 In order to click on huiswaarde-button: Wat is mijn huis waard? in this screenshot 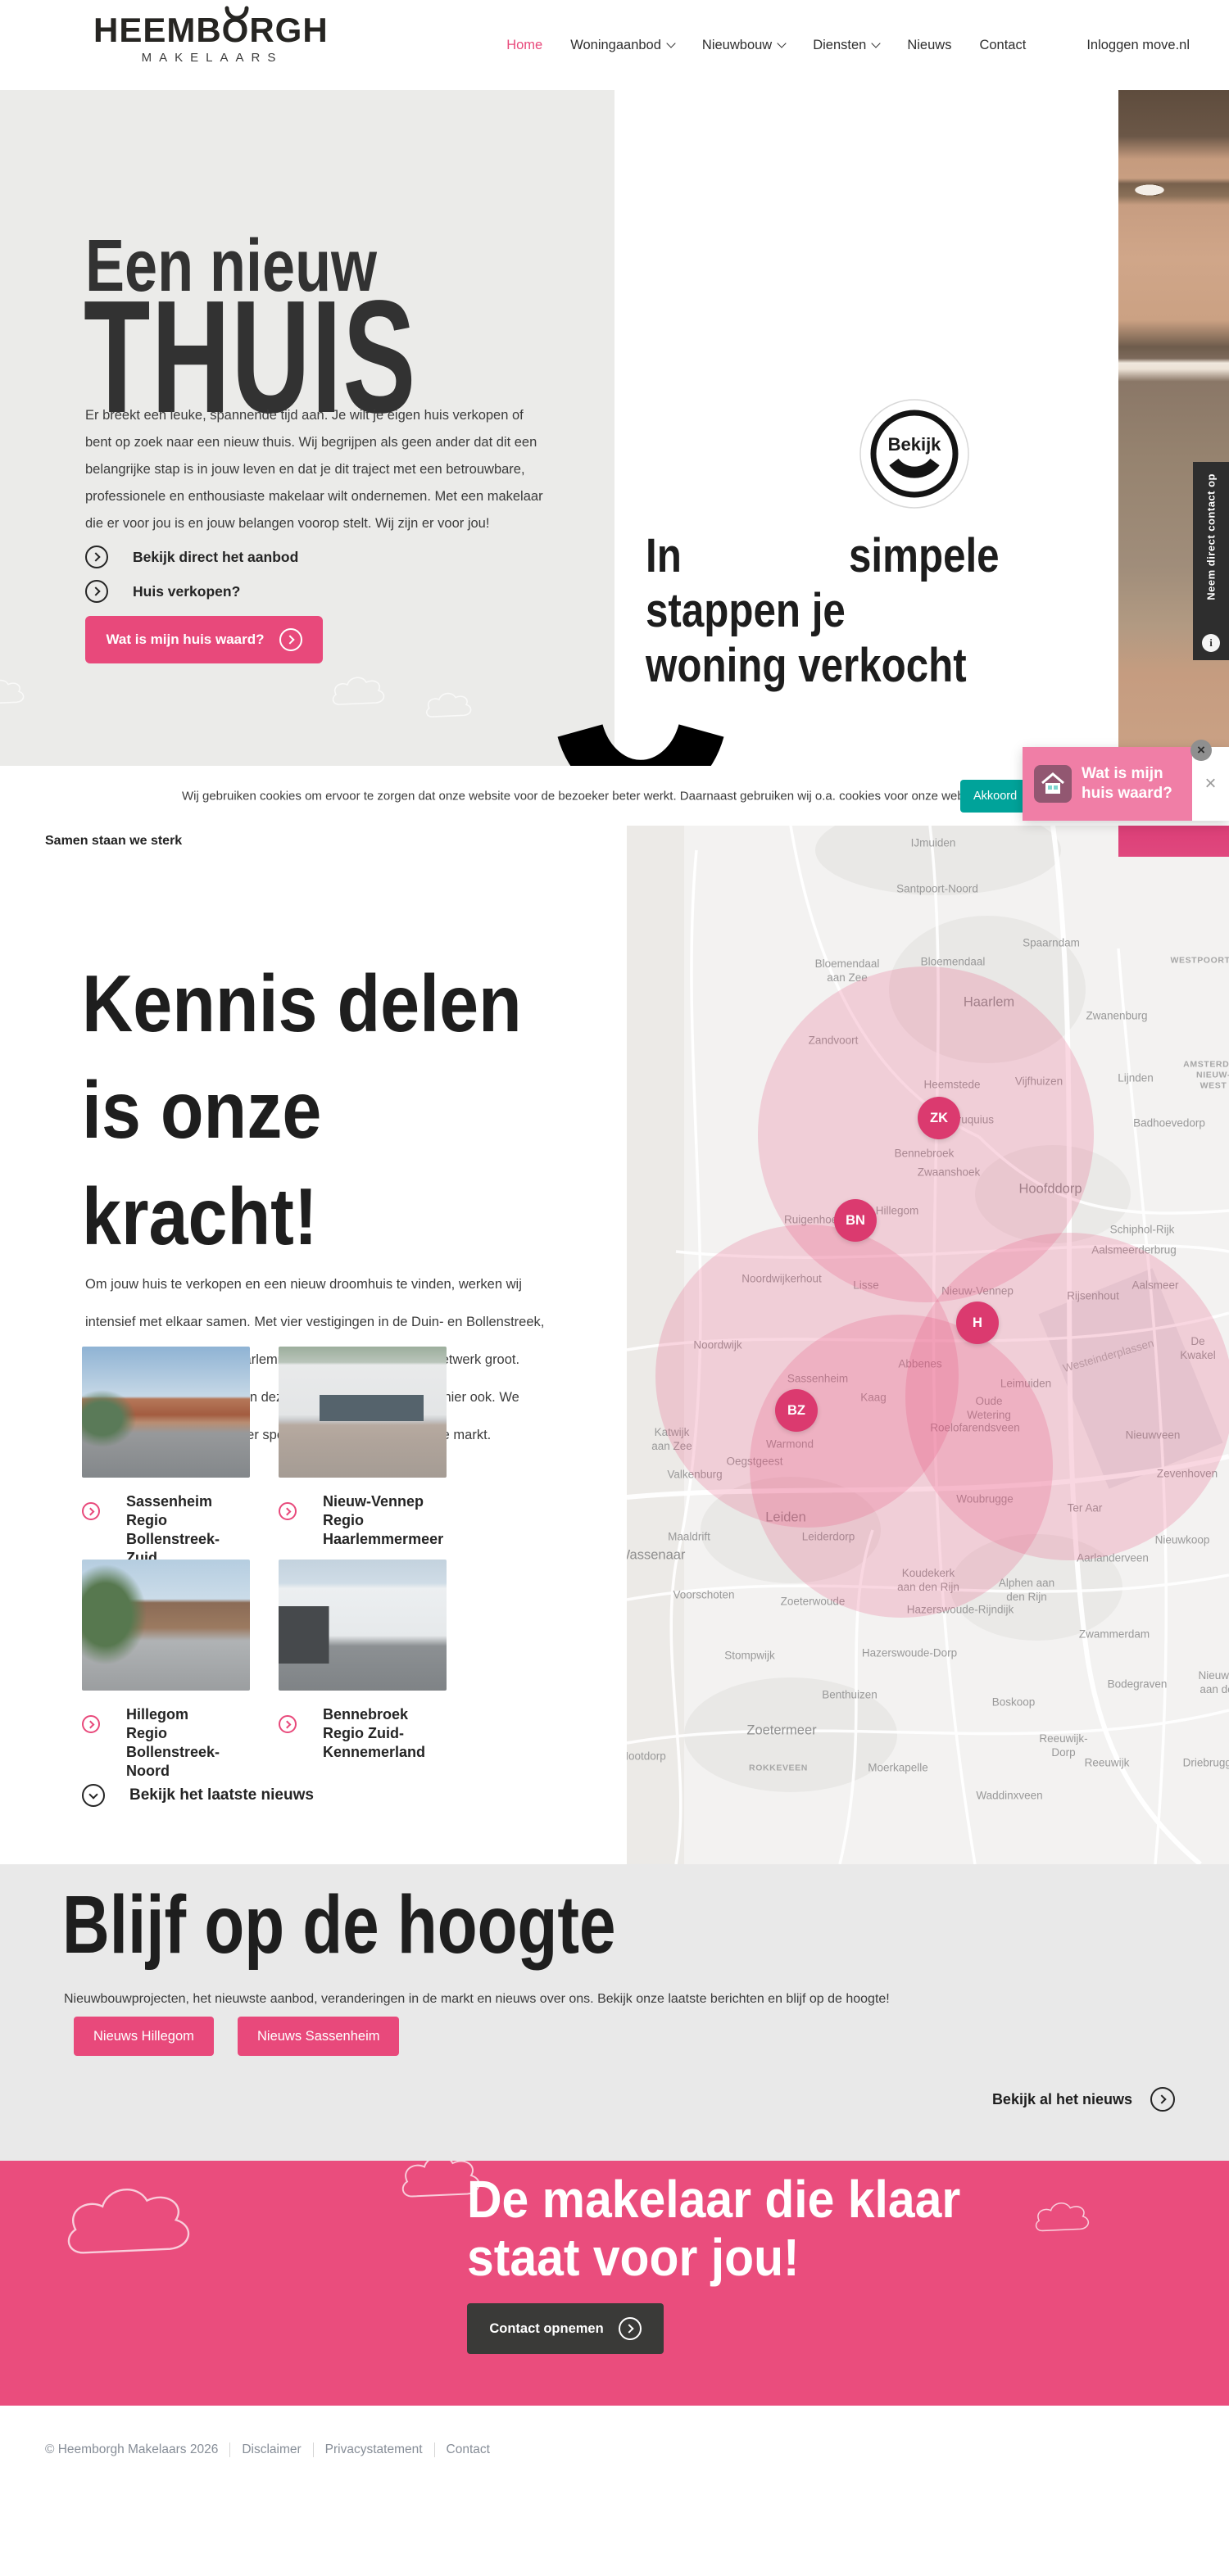, I will do `click(204, 639)`.